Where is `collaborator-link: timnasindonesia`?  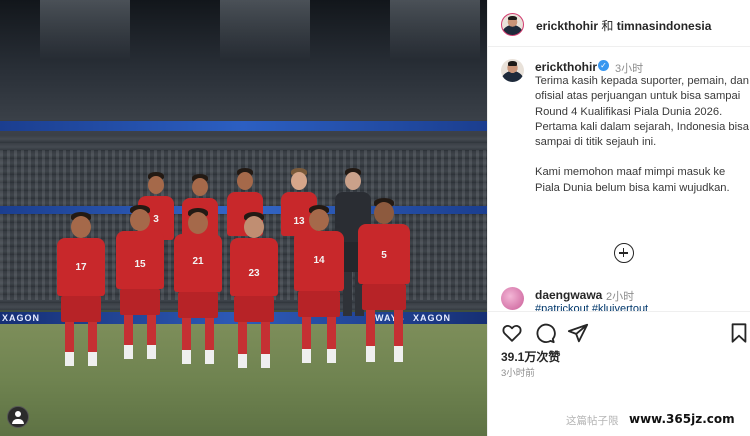
collaborator-link: timnasindonesia is located at coordinates (664, 26).